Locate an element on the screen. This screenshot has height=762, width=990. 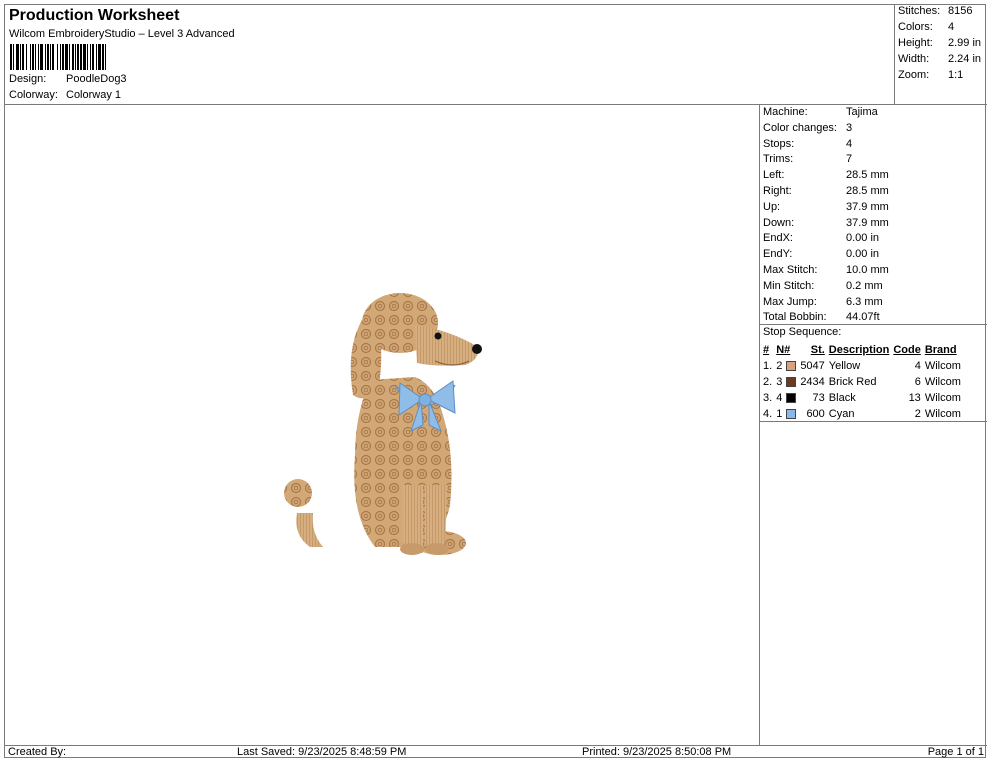
cell-desc: Cyan is located at coordinates (841, 414).